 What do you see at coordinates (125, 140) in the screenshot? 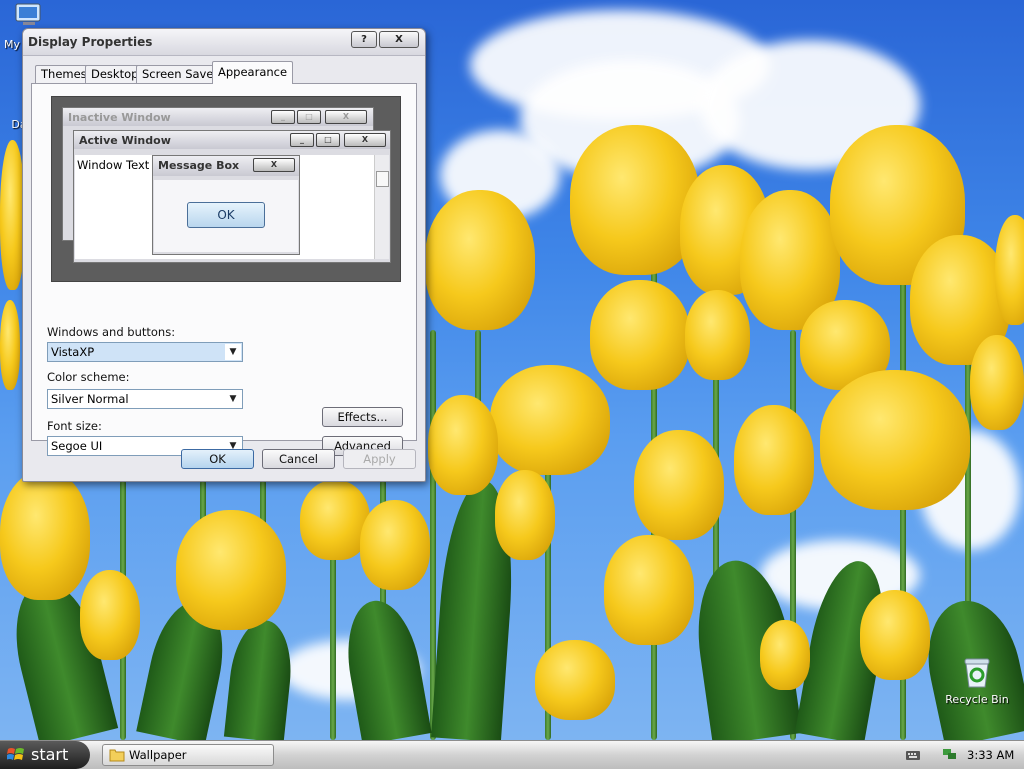
I see `active-window-title: Active Window` at bounding box center [125, 140].